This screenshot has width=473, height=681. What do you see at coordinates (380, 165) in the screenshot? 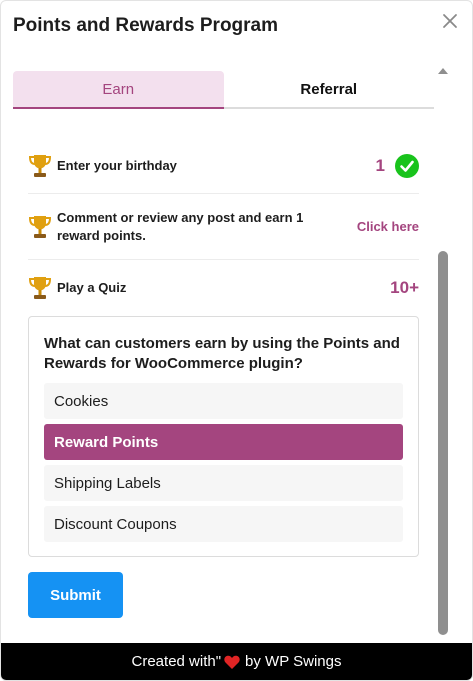
I see `points-value: 1` at bounding box center [380, 165].